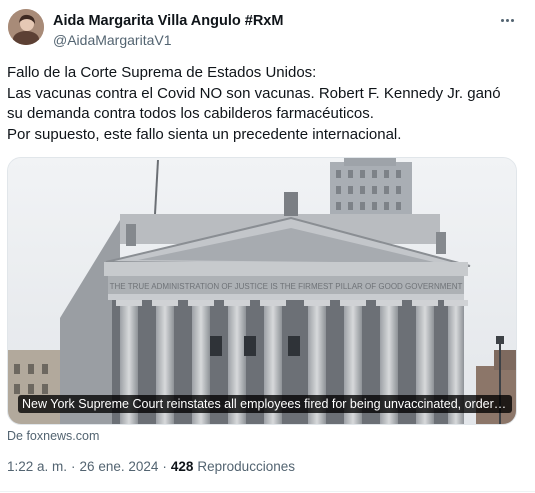  I want to click on more-horizontal-icon, so click(507, 20).